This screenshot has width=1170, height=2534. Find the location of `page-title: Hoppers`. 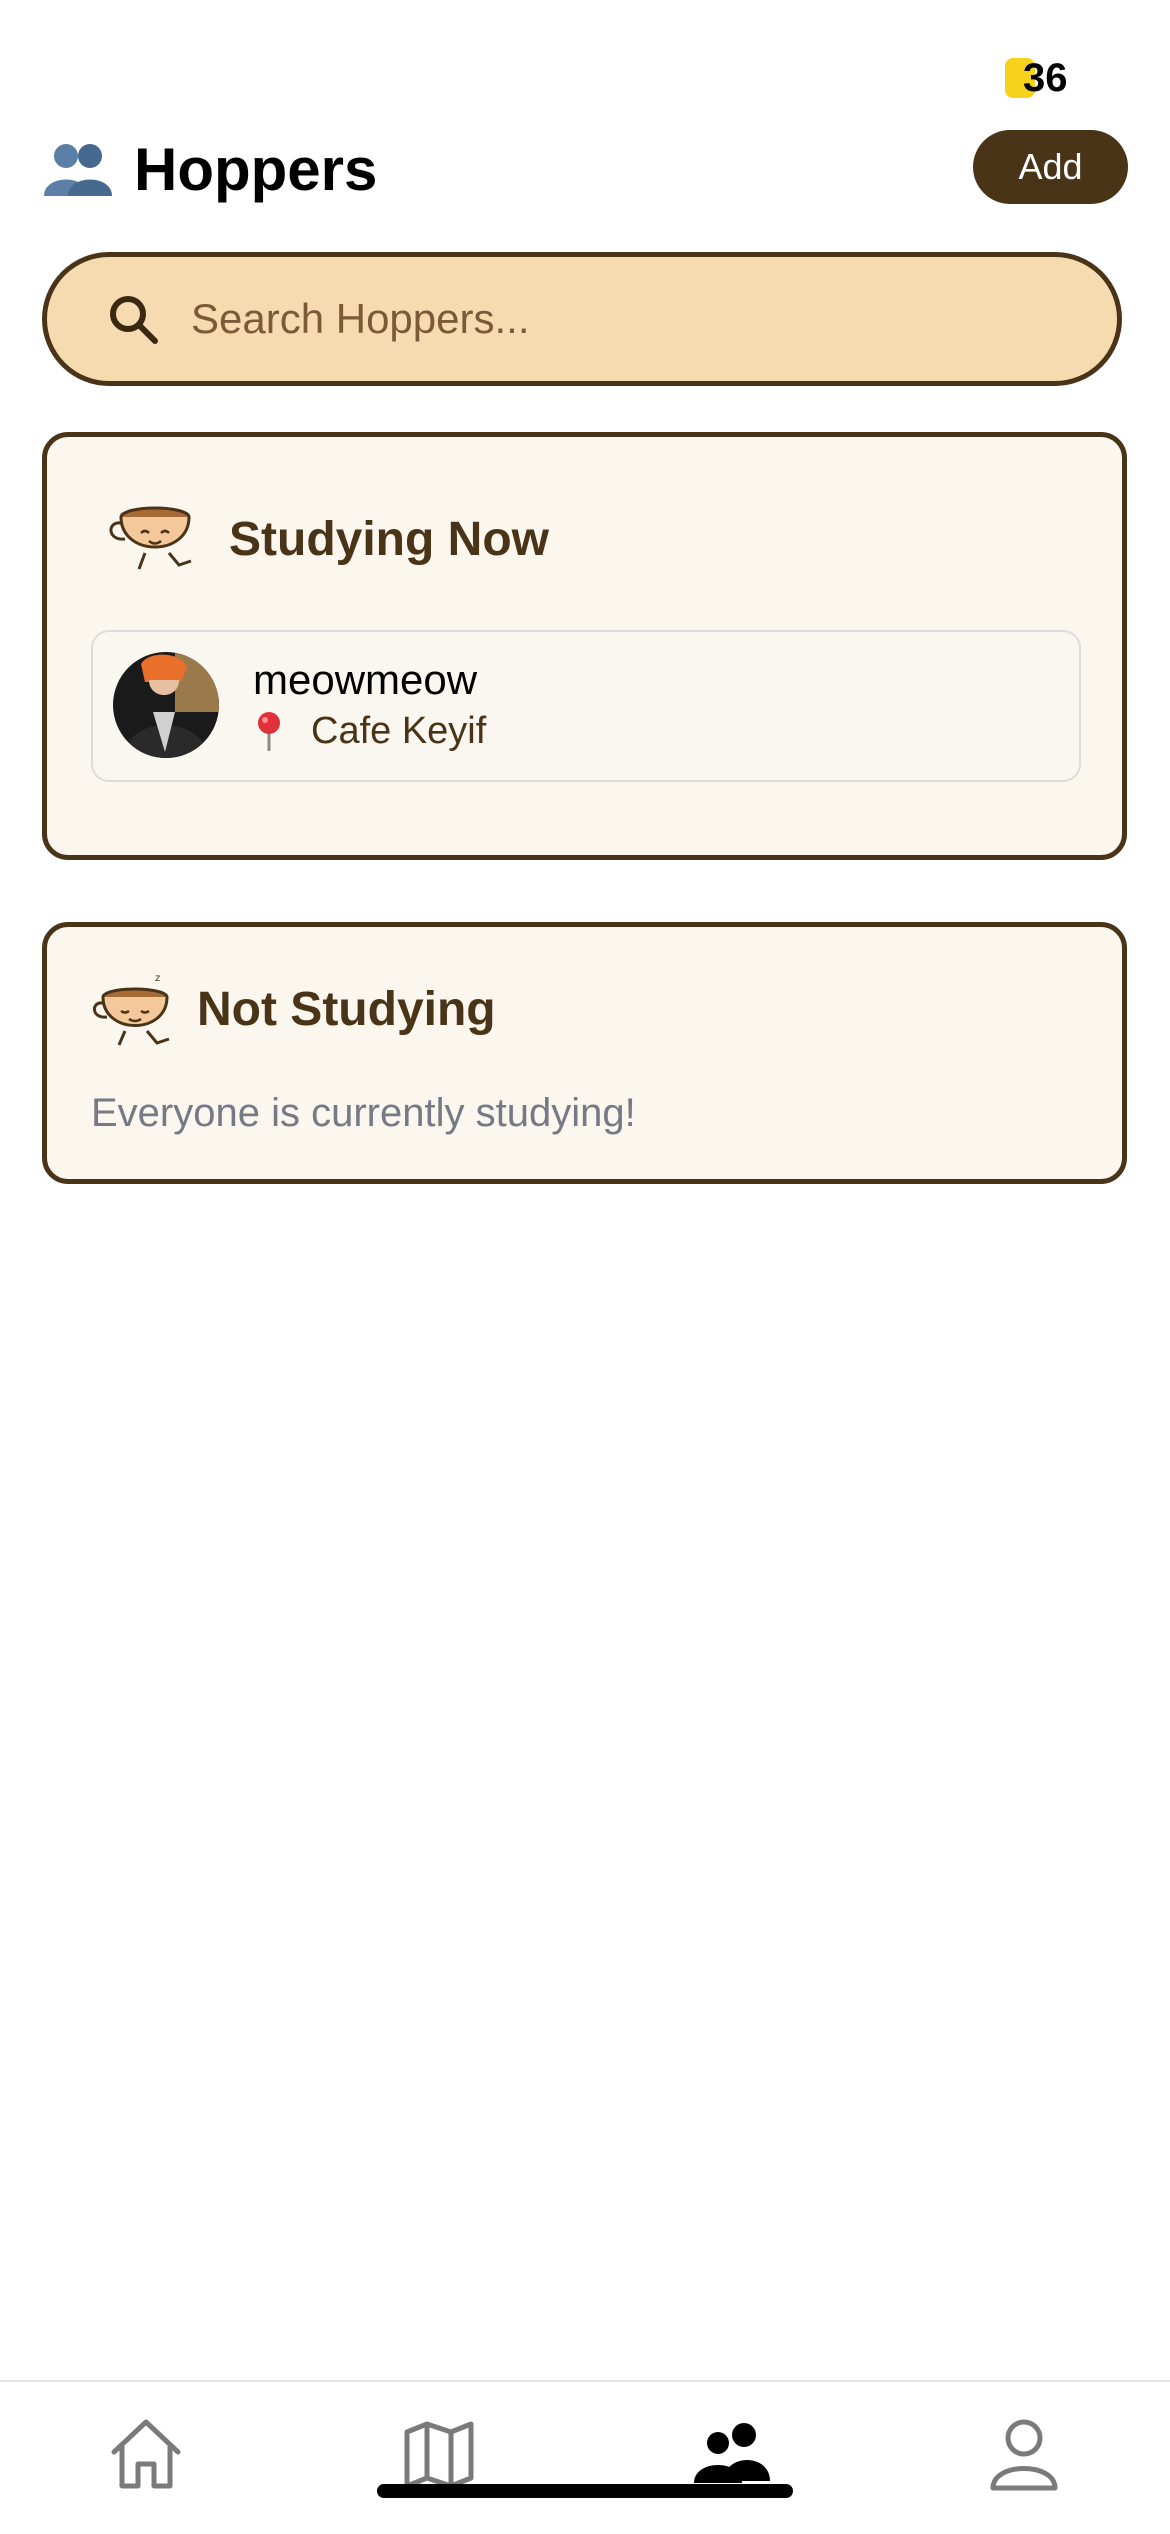

page-title: Hoppers is located at coordinates (256, 169).